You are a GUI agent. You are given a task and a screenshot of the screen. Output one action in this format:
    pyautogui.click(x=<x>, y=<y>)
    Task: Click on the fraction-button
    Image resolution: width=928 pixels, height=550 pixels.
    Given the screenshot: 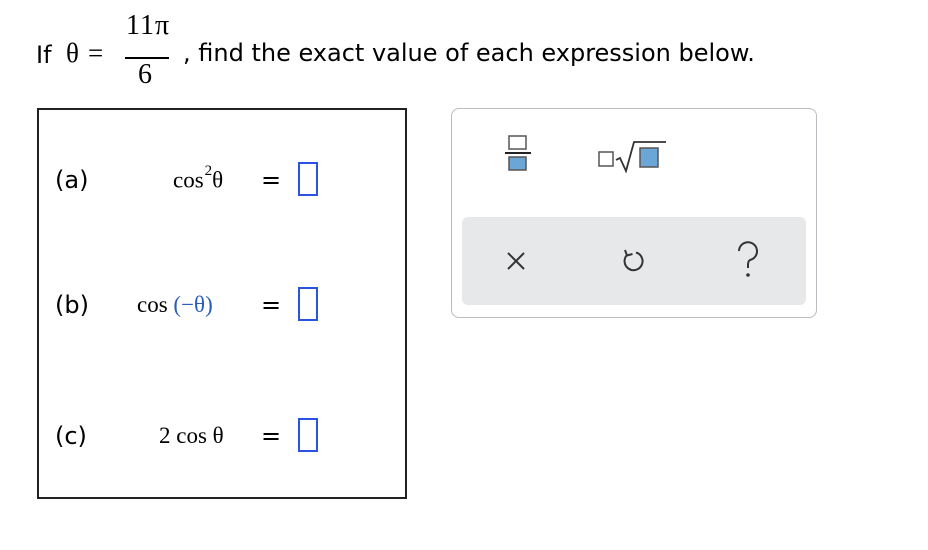 What is the action you would take?
    pyautogui.click(x=518, y=153)
    